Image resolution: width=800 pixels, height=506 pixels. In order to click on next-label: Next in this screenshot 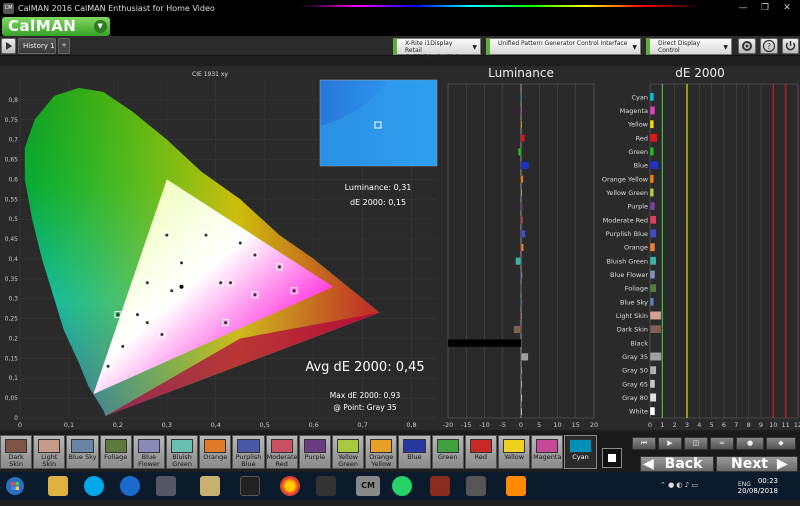, I will do `click(749, 464)`.